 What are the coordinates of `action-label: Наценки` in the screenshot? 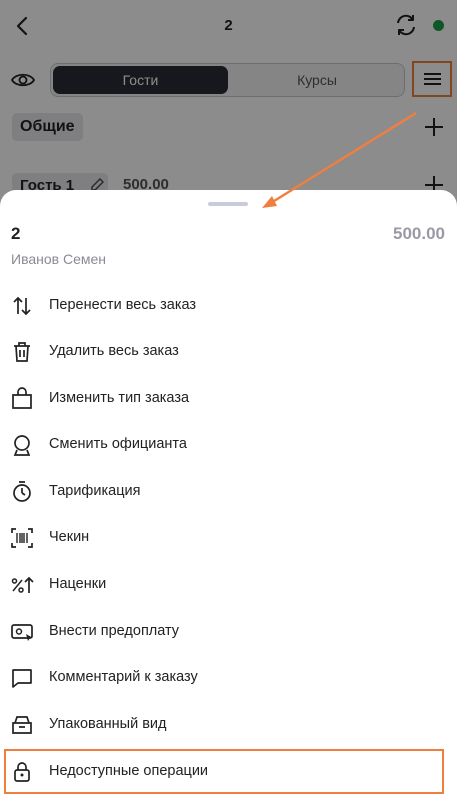 It's located at (78, 584).